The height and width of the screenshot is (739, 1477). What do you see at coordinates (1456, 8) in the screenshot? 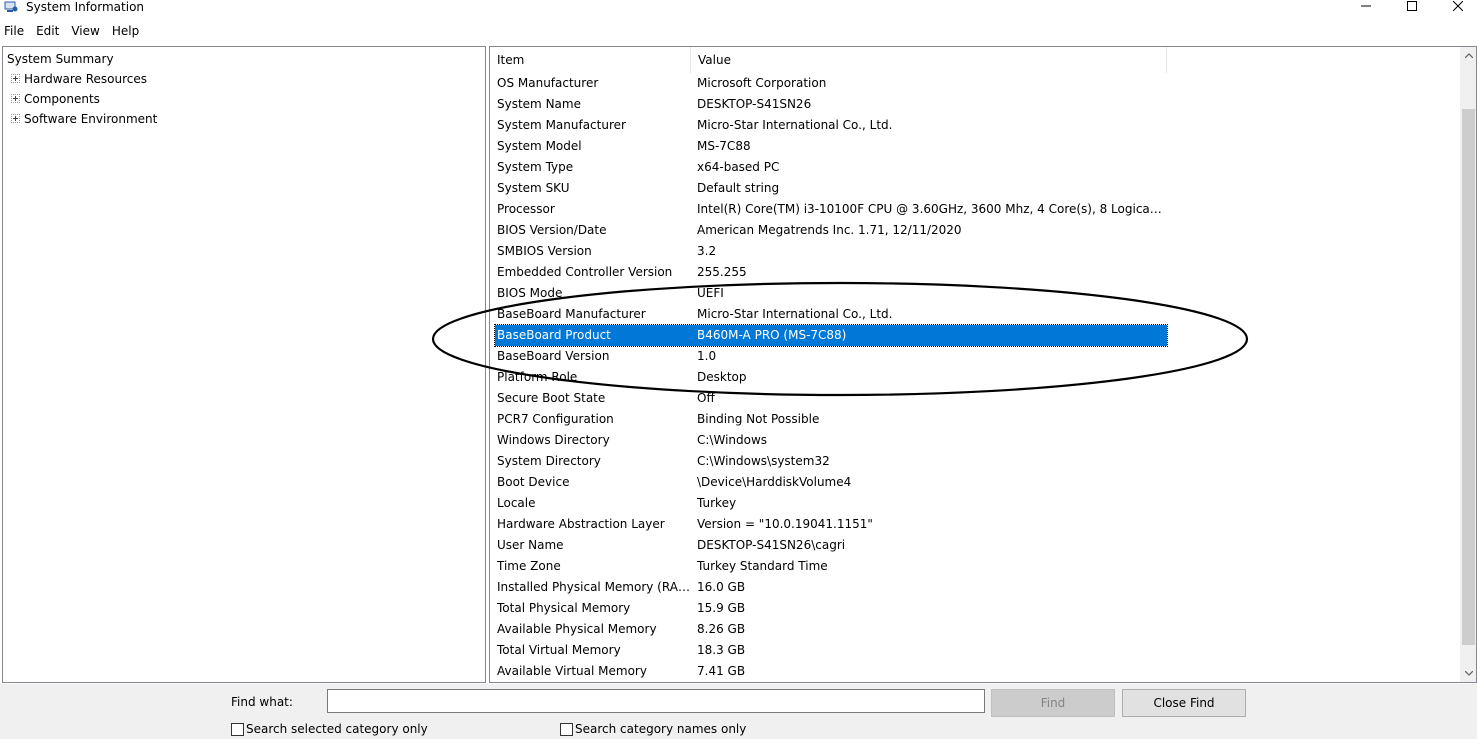
I see `close-icon` at bounding box center [1456, 8].